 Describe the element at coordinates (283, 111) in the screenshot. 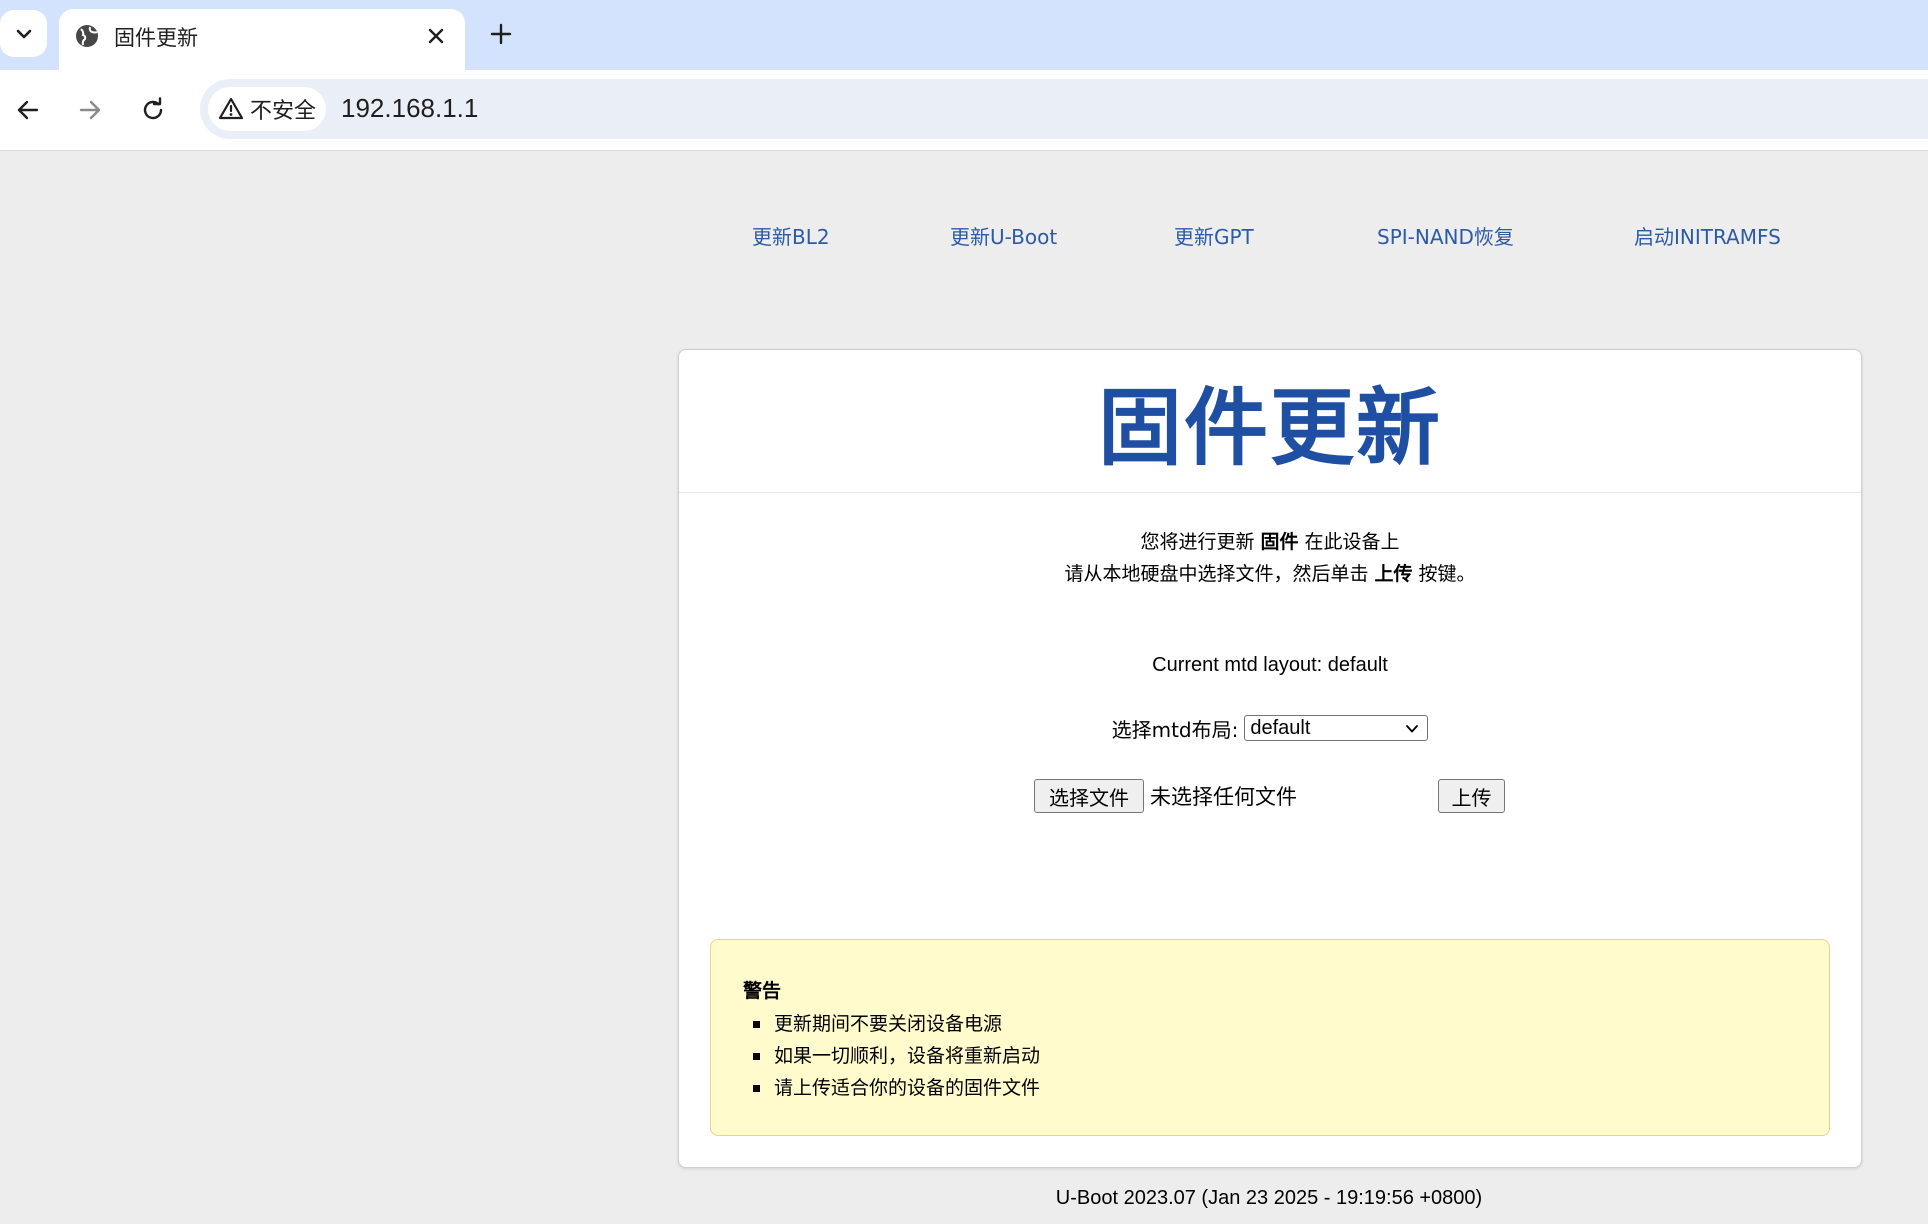

I see `security-label: 不安全` at that location.